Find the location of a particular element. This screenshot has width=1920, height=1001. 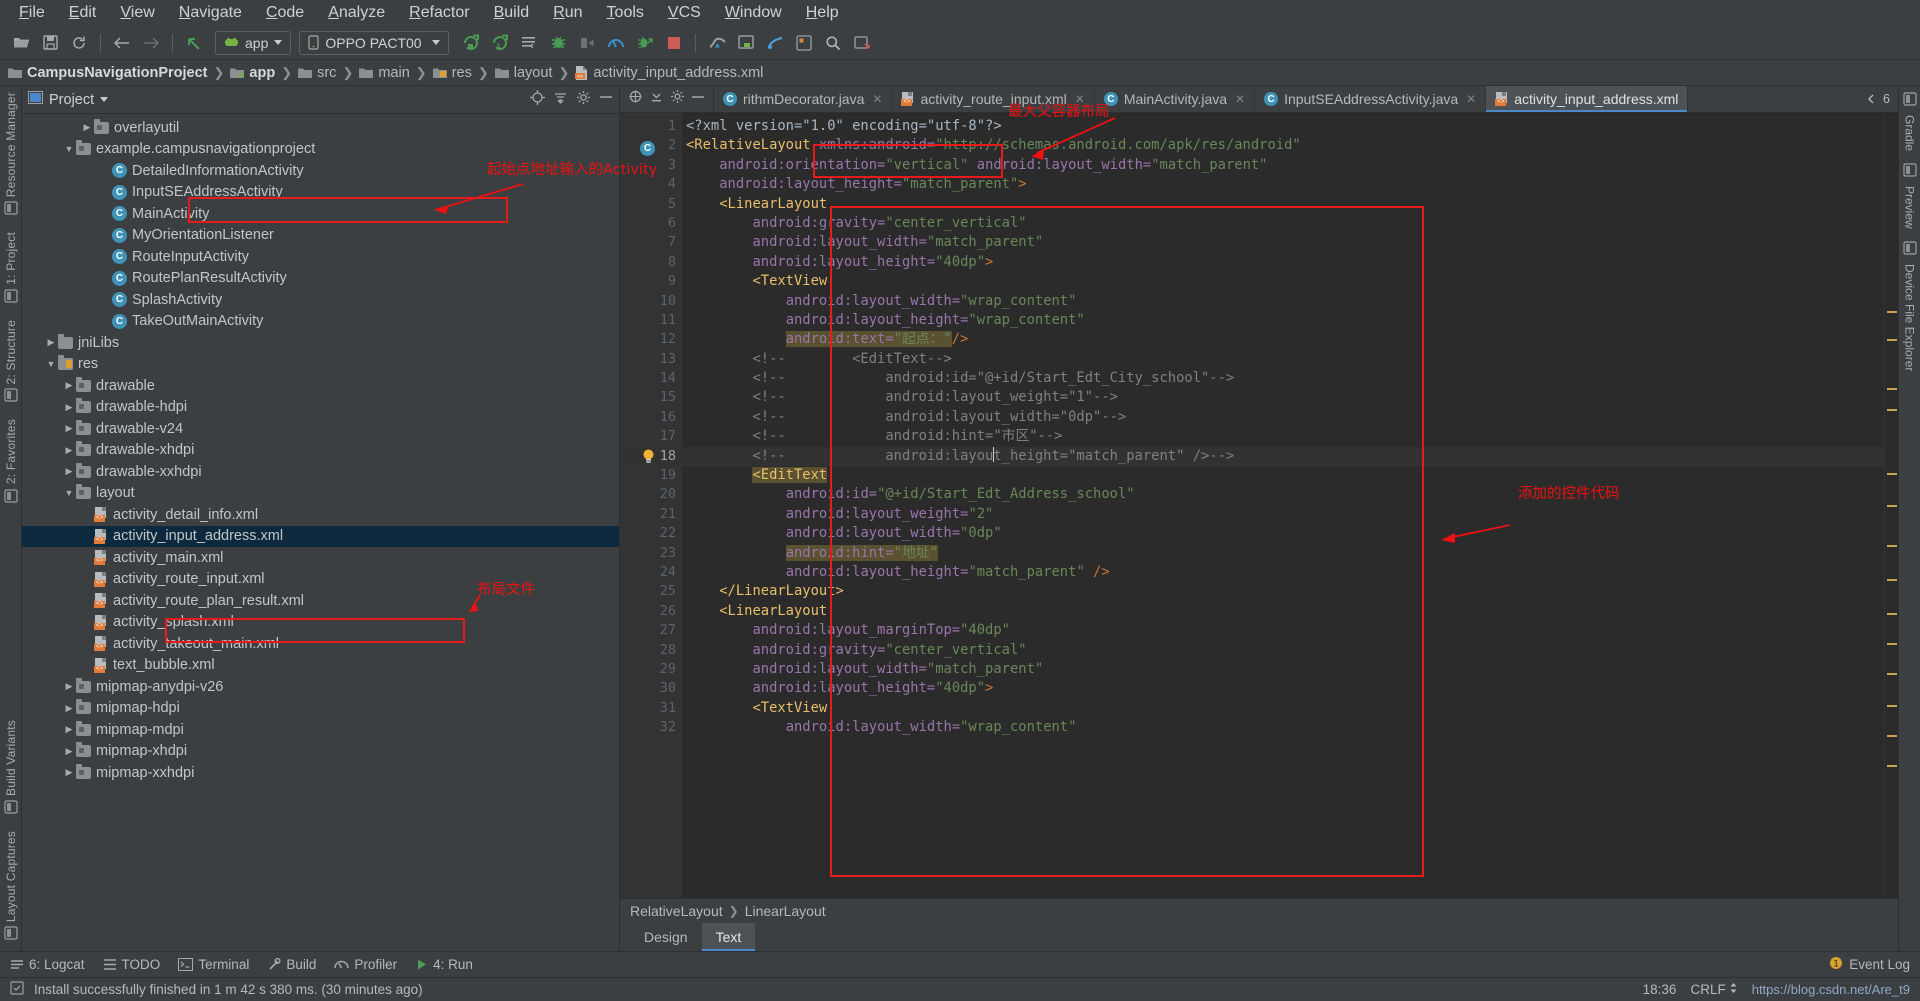

menu-item-analyze: Analyze is located at coordinates (356, 13).